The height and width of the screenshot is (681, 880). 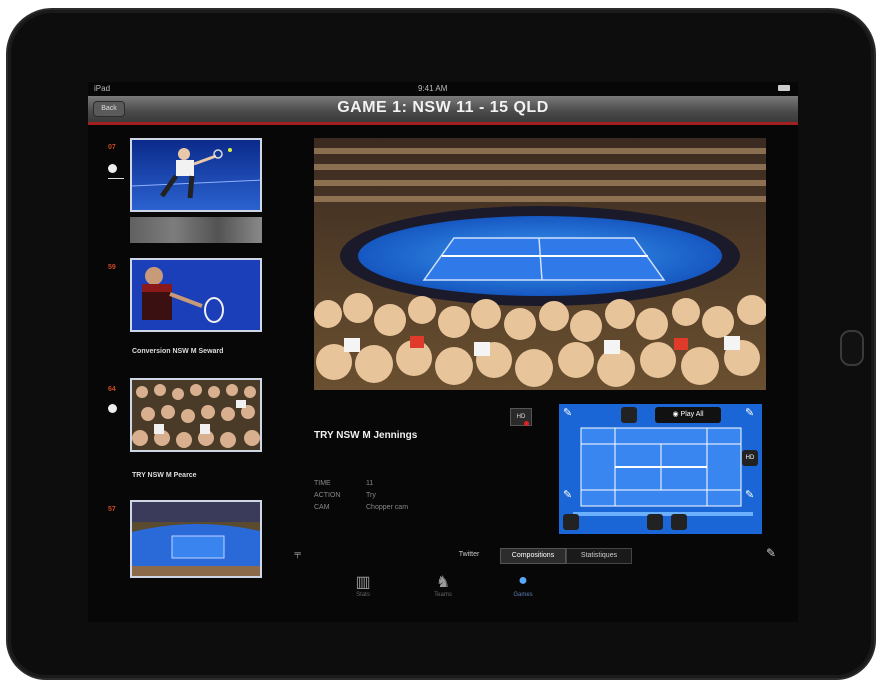 What do you see at coordinates (178, 351) in the screenshot?
I see `play-caption: Conversion NSW M Seward` at bounding box center [178, 351].